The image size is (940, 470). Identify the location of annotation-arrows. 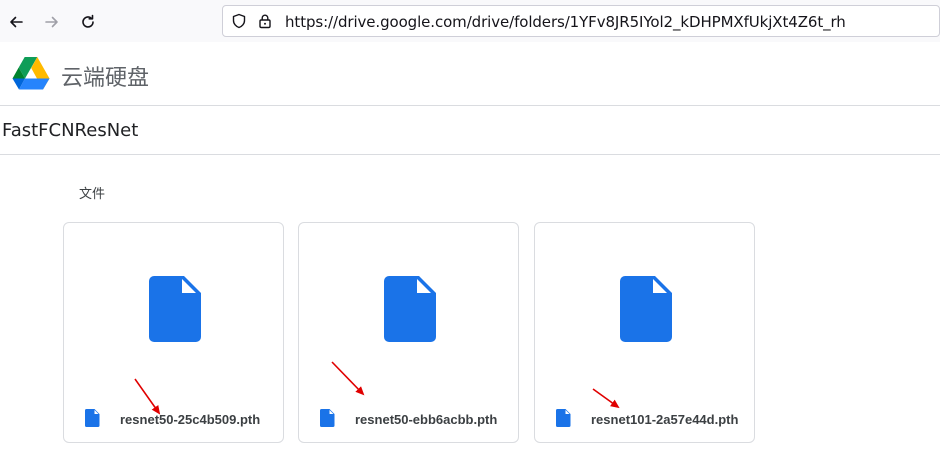
(377, 388).